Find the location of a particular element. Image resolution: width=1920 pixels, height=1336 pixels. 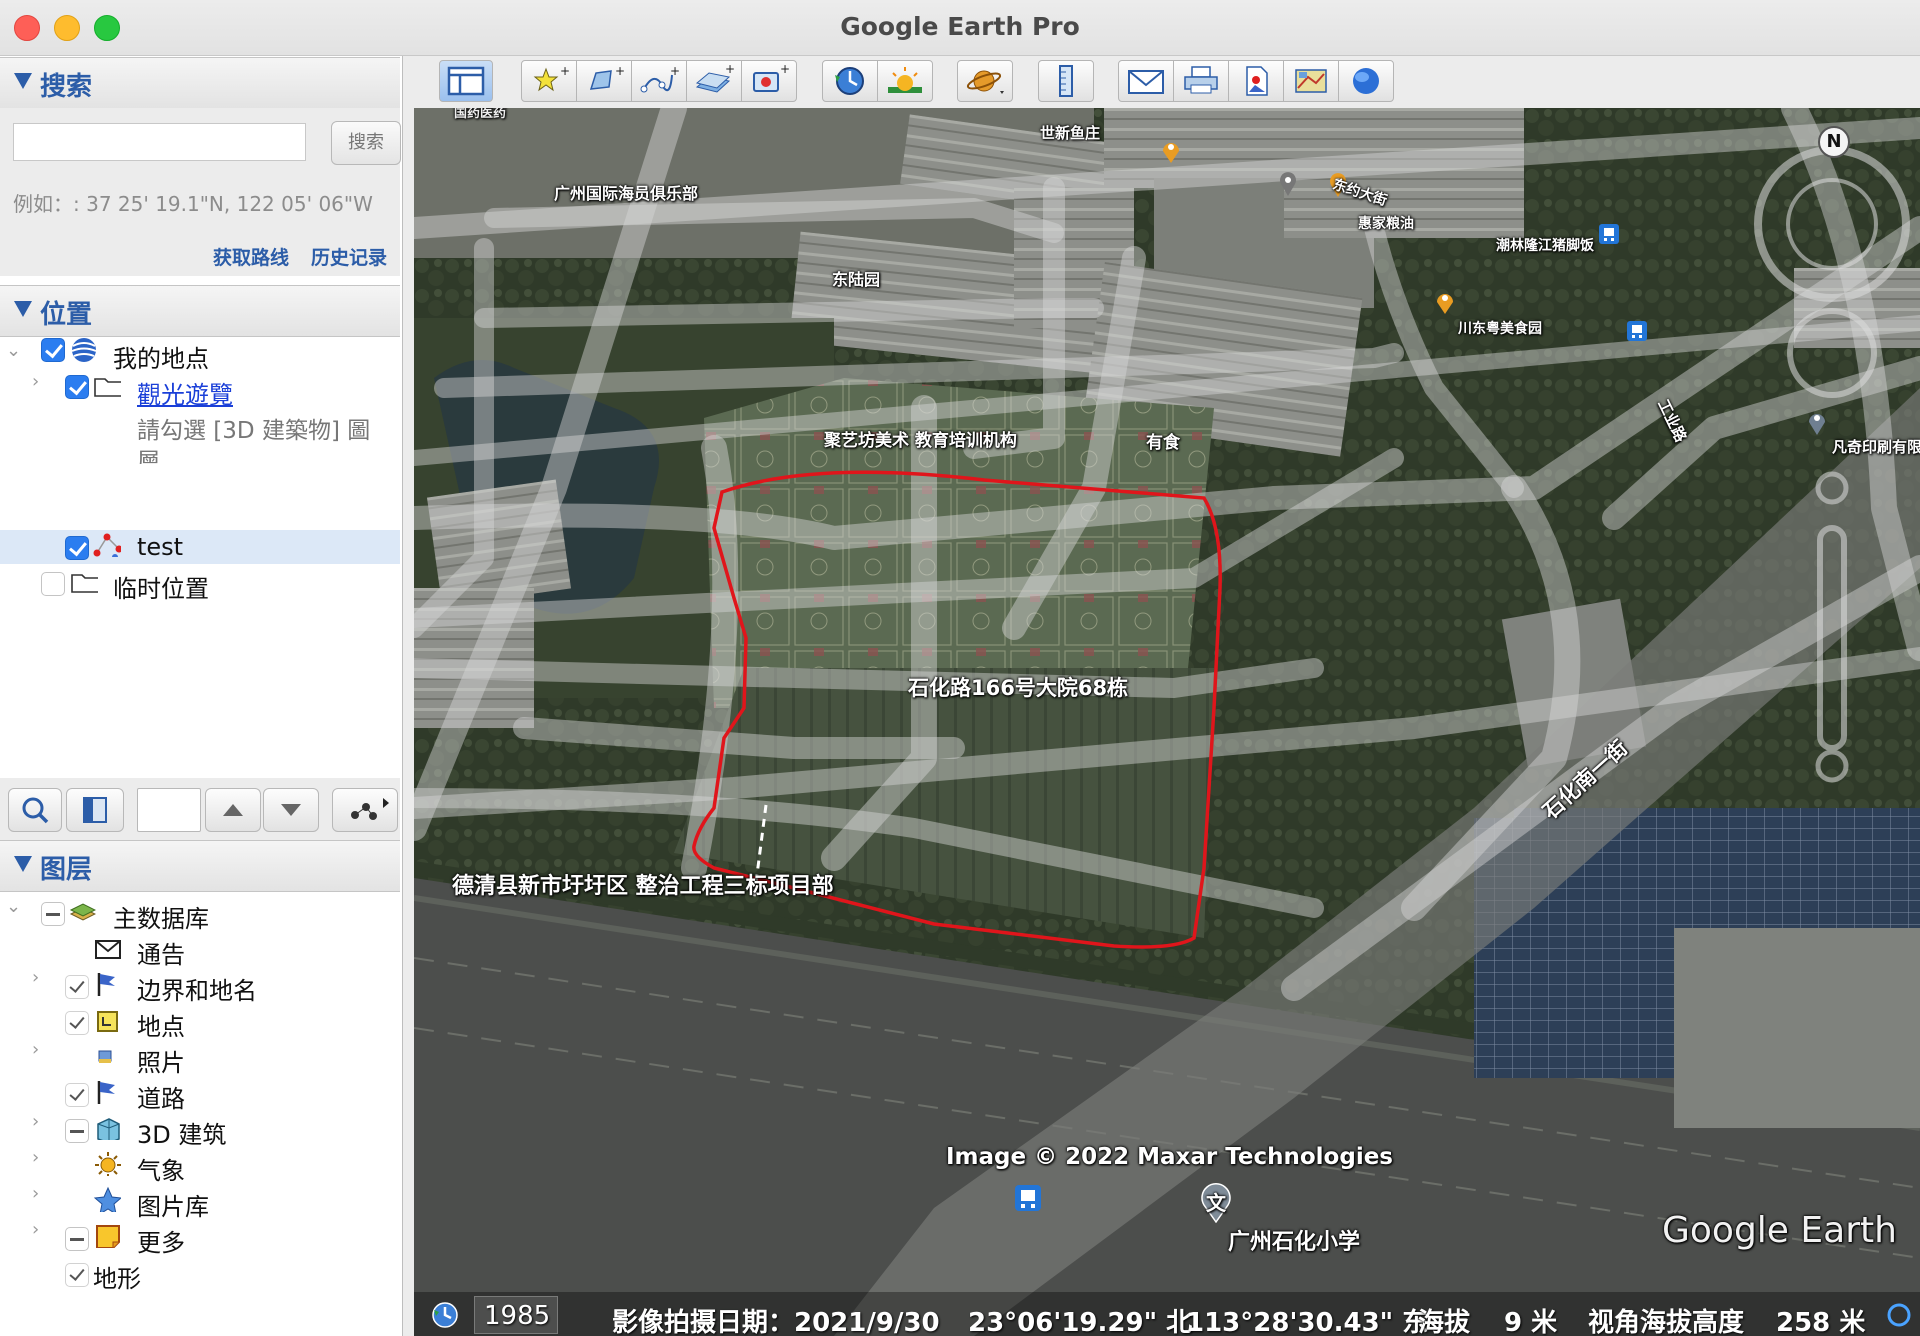

map-label-school: 广州石化小学 is located at coordinates (1294, 1242).